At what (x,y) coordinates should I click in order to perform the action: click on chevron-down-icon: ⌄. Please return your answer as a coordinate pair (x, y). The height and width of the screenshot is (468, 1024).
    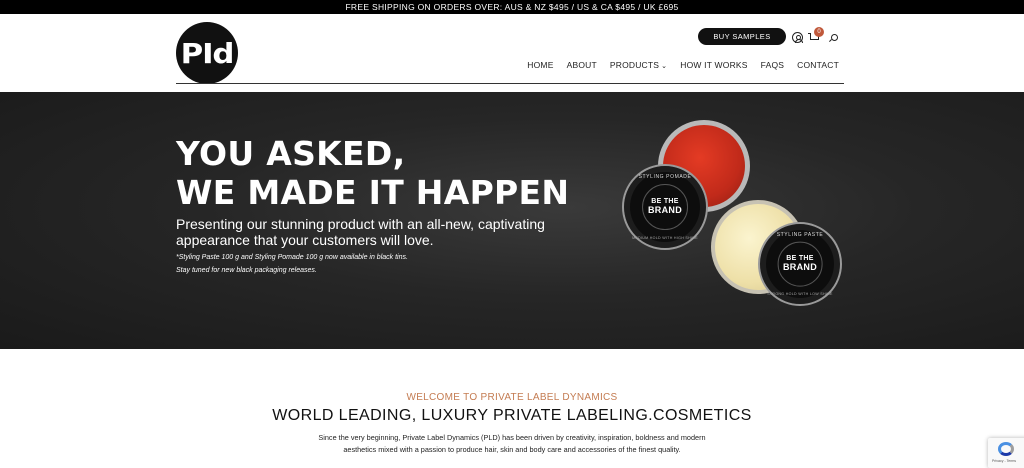
    Looking at the image, I should click on (664, 66).